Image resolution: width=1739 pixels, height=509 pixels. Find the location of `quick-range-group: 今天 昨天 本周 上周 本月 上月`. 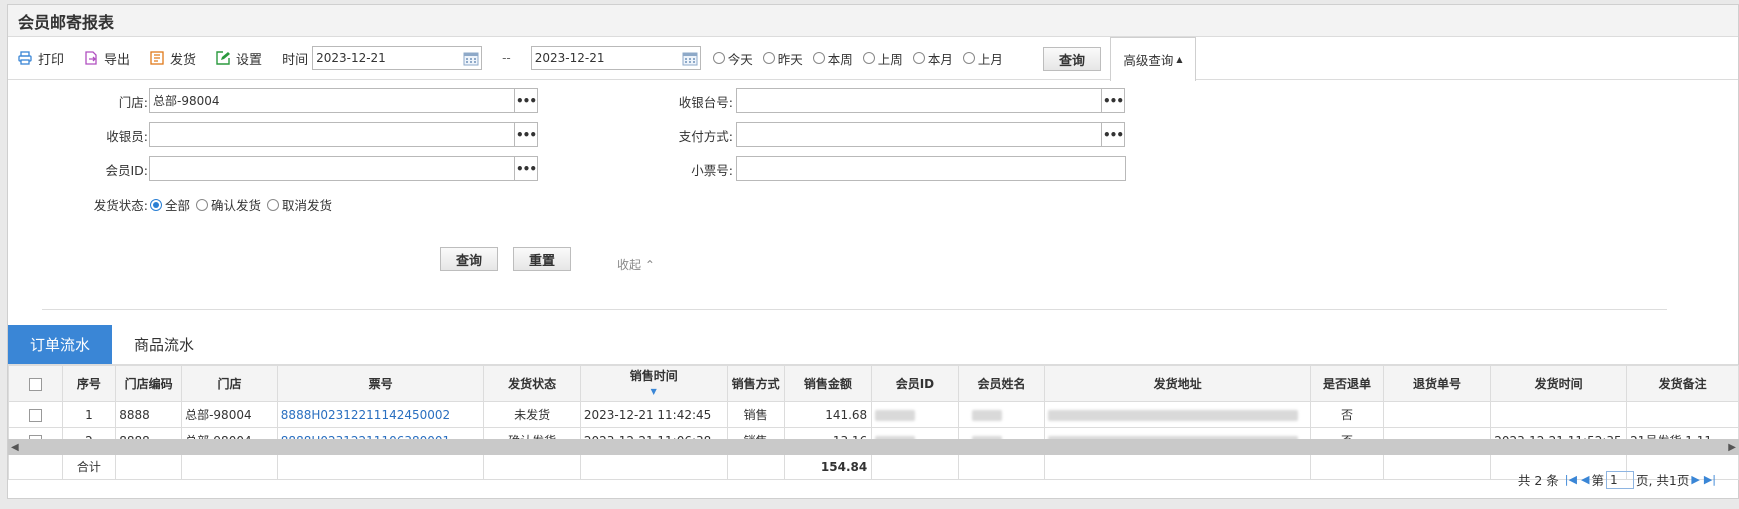

quick-range-group: 今天 昨天 本周 上周 本月 上月 is located at coordinates (862, 58).